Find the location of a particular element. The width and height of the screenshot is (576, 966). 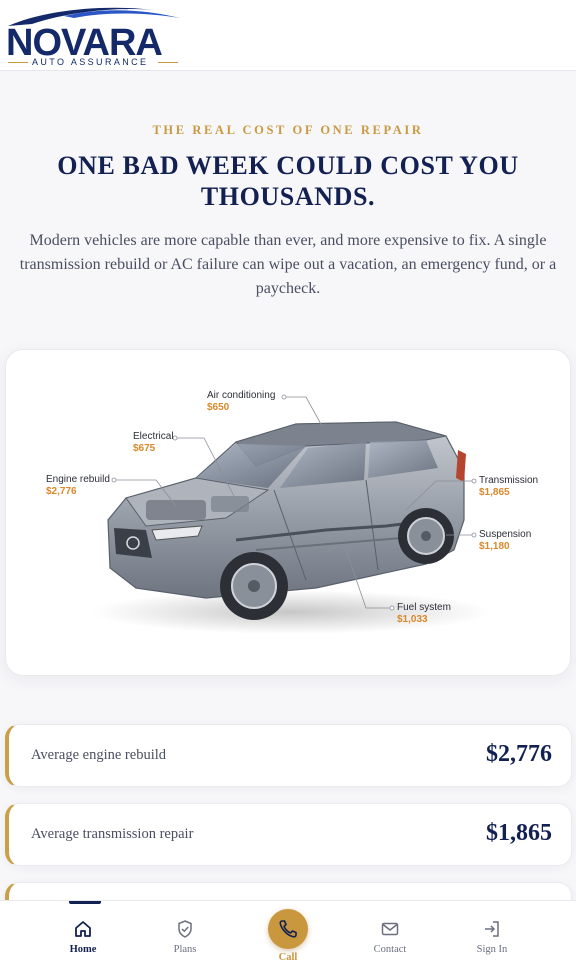

callout-fuel-system: Fuel system $1,033 is located at coordinates (424, 614).